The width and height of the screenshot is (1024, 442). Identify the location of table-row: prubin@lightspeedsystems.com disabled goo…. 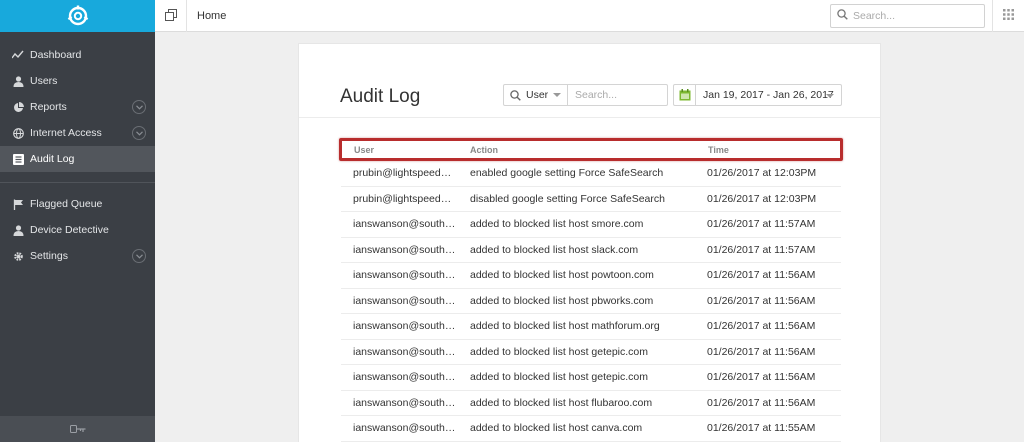
(591, 199).